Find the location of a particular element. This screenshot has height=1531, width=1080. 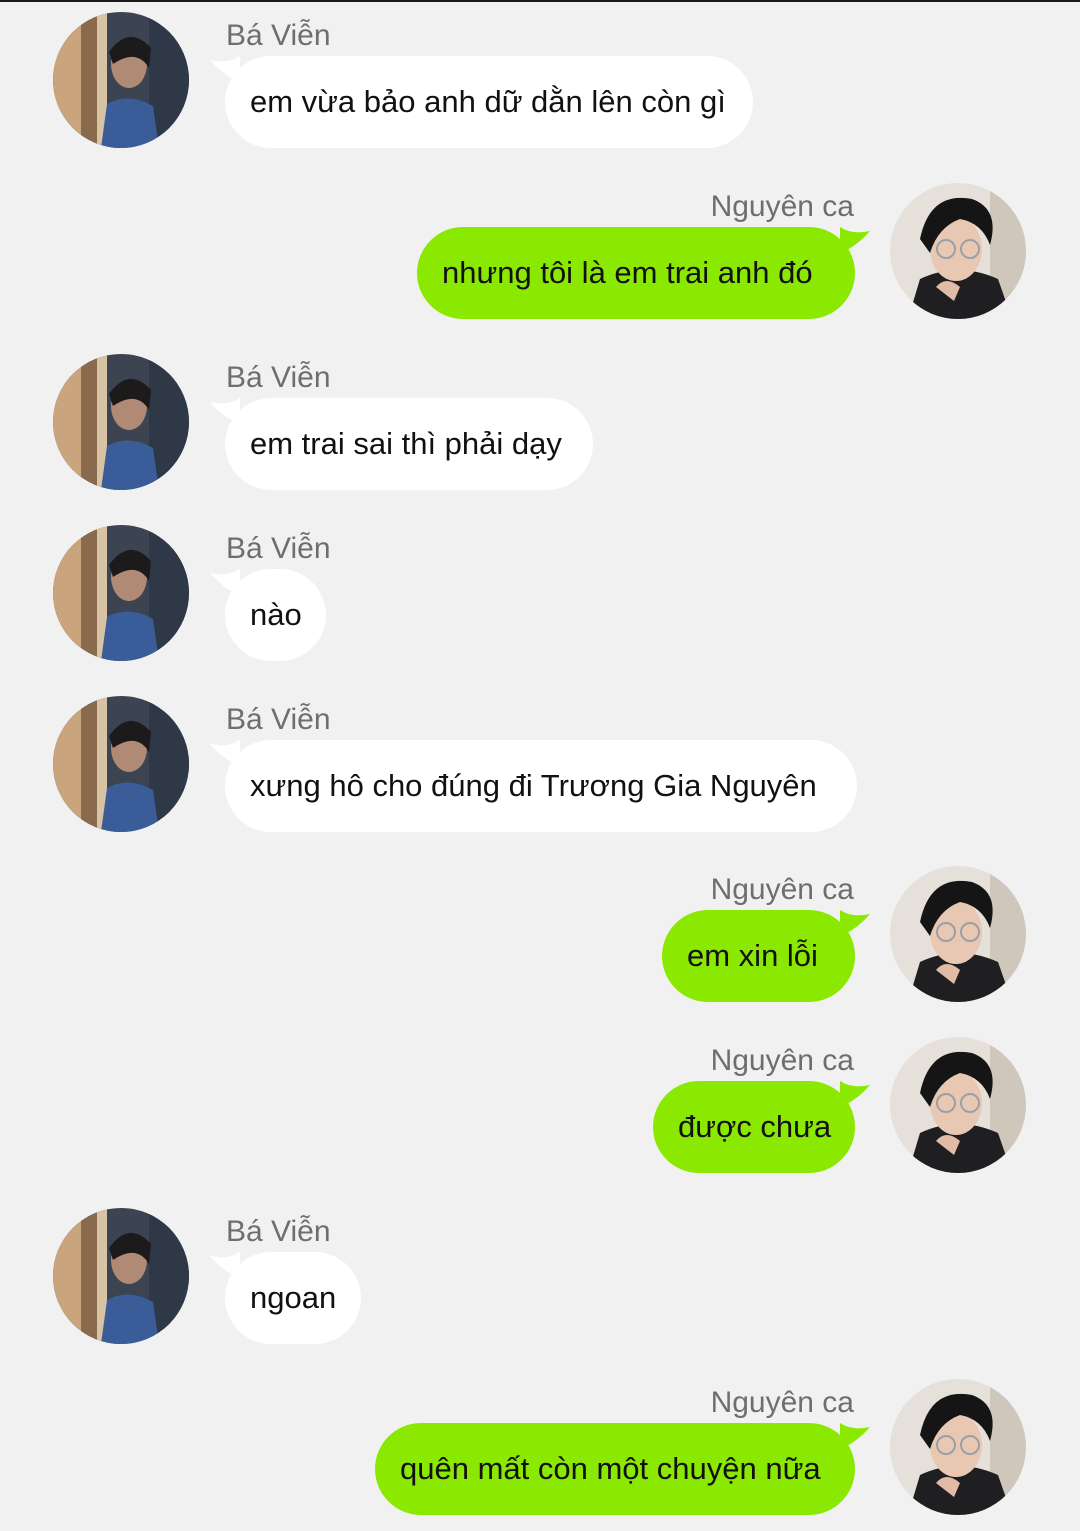

message-bubble: em trai sai thì phải dạy is located at coordinates (409, 444).